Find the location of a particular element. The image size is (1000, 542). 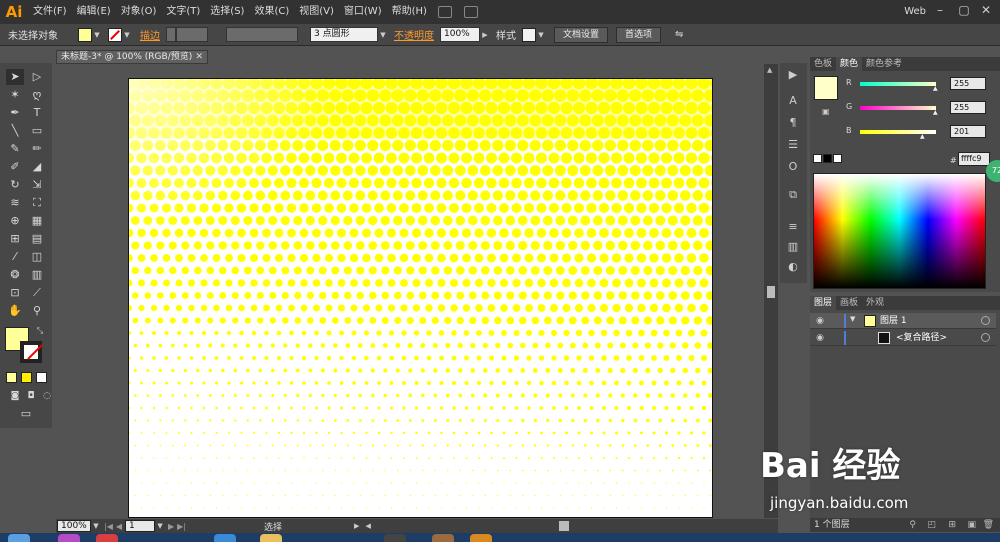

none-mode-icon is located at coordinates (41, 377).